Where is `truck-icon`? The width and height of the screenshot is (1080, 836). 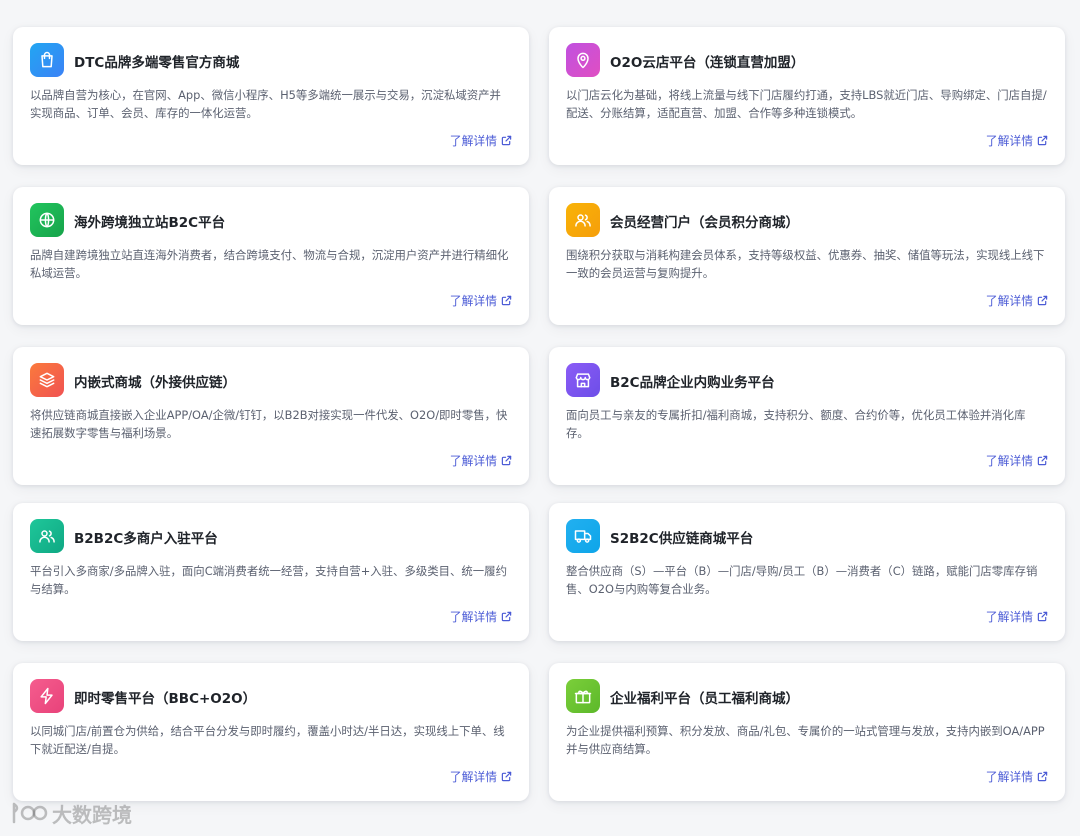
truck-icon is located at coordinates (583, 536).